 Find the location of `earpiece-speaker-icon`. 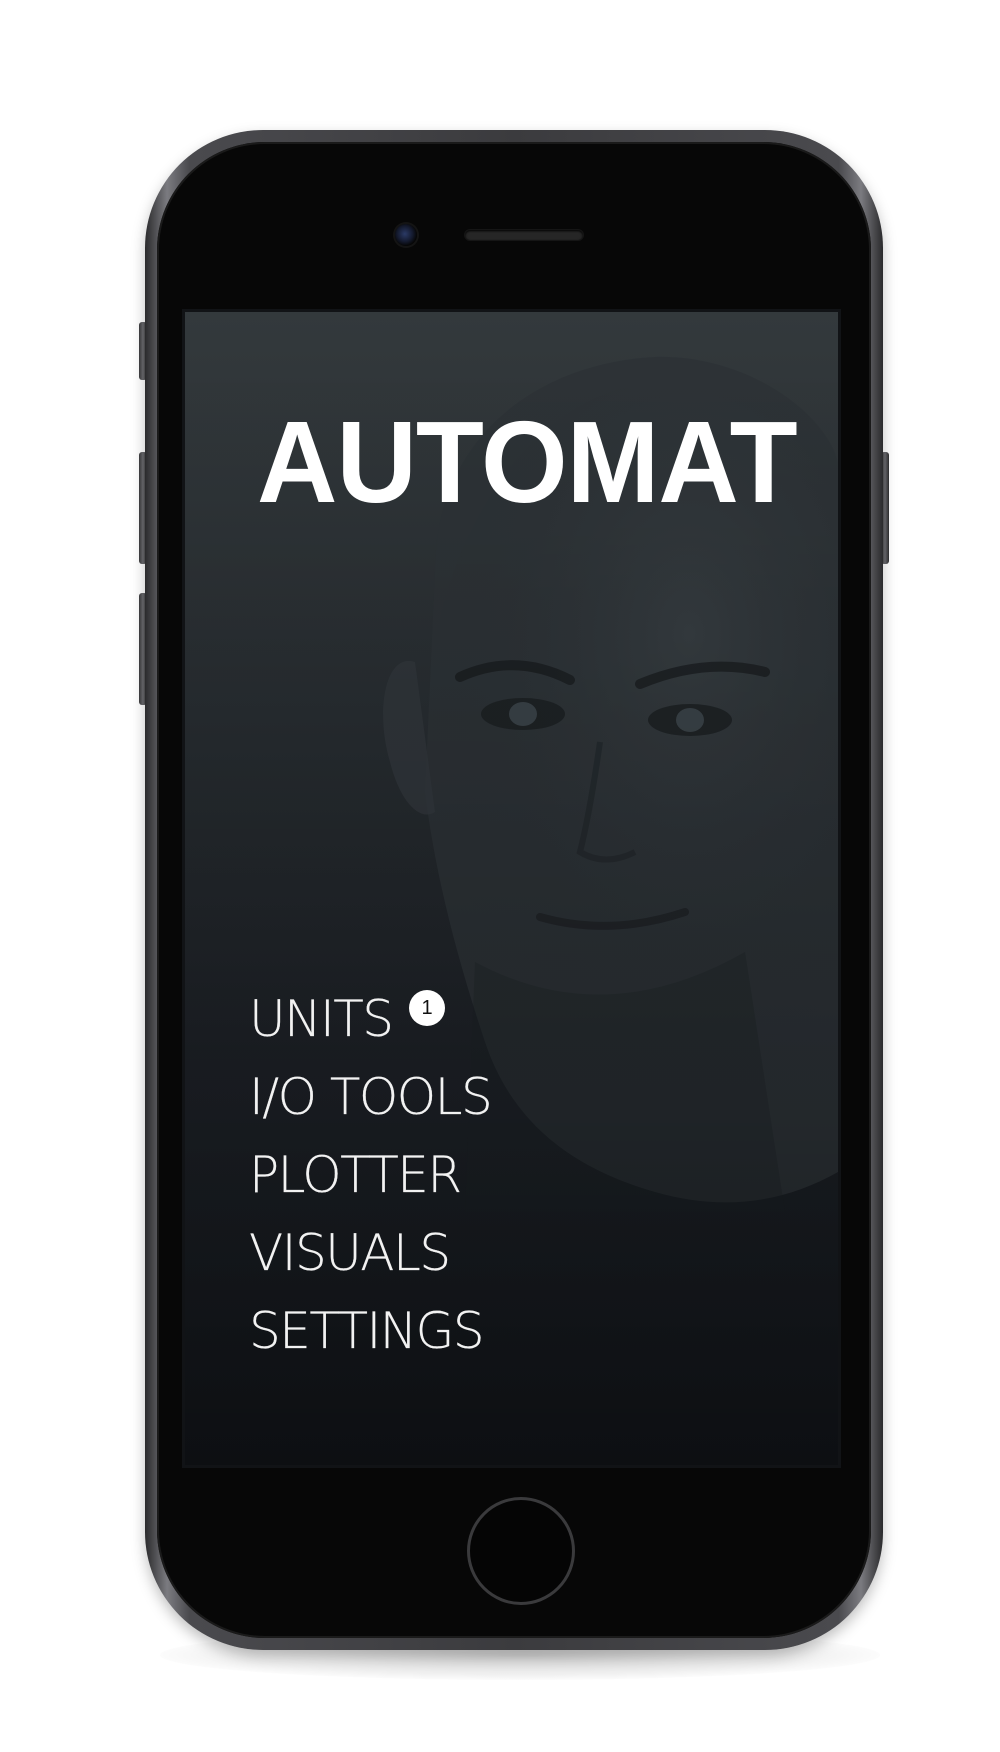

earpiece-speaker-icon is located at coordinates (524, 235).